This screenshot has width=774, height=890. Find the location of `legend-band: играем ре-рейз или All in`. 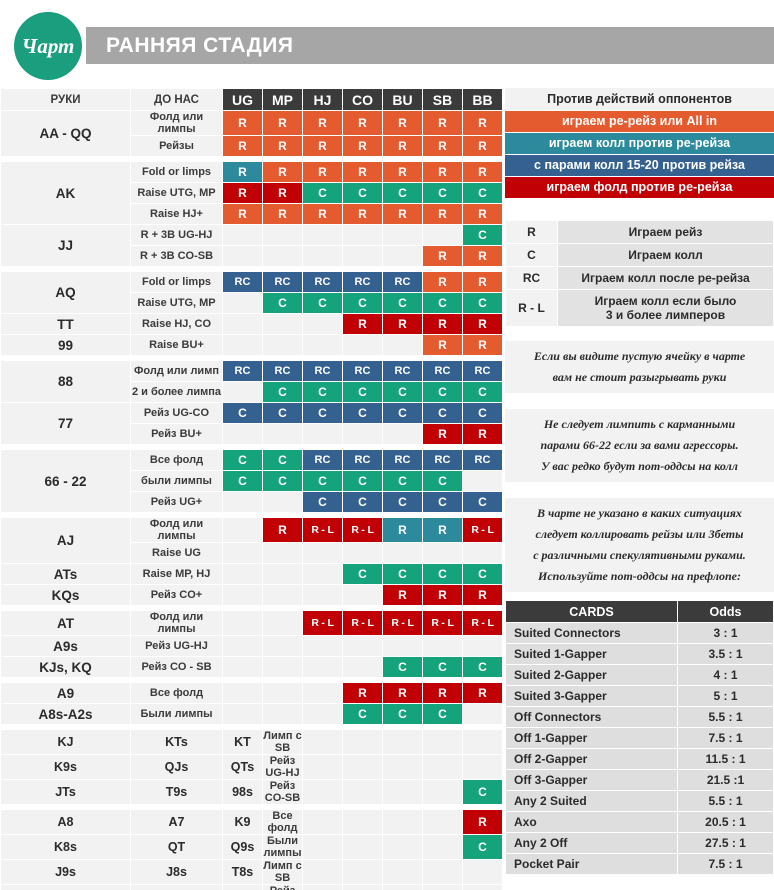

legend-band: играем ре-рейз или All in is located at coordinates (639, 121).